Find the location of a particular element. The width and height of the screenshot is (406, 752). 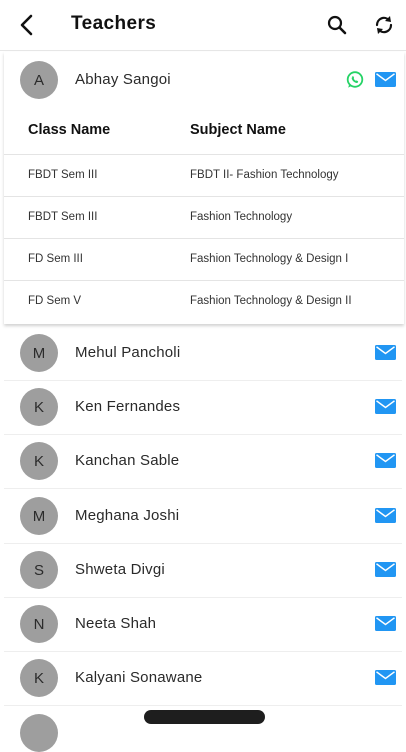

search-icon is located at coordinates (337, 25).